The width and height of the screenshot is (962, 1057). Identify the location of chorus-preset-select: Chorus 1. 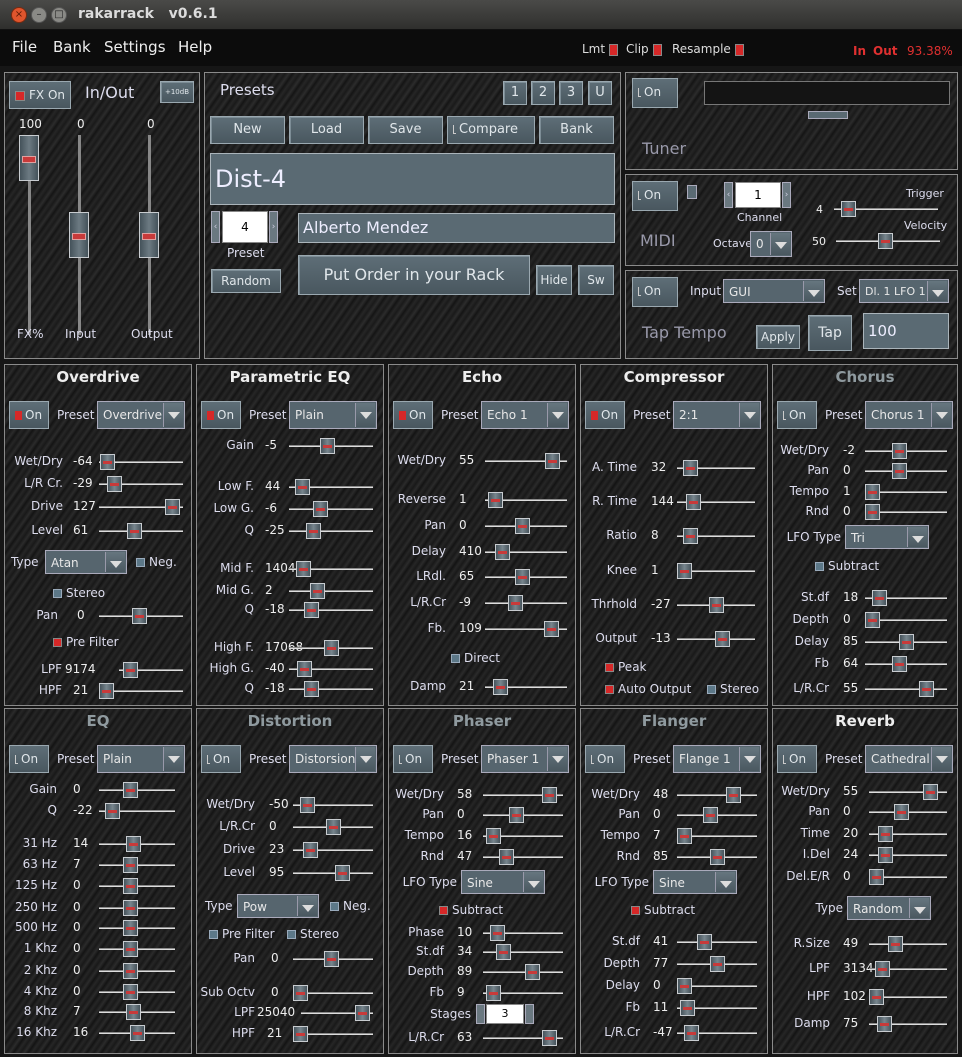
(909, 415).